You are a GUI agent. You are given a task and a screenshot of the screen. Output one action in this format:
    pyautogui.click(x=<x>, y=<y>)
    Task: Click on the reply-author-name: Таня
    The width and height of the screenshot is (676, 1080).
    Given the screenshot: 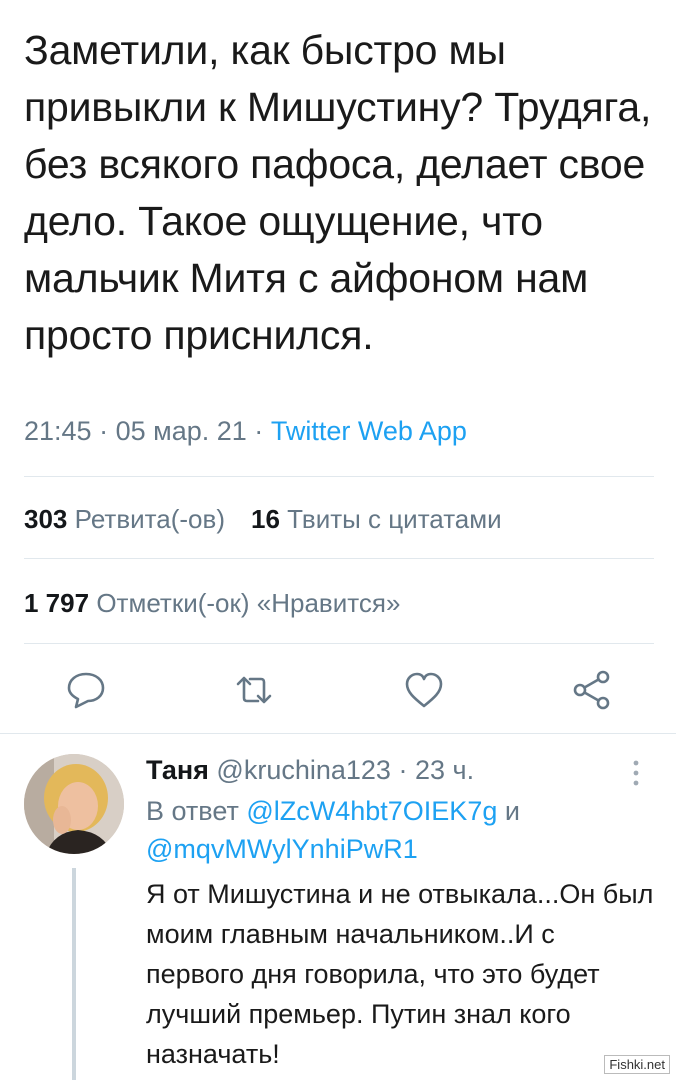 What is the action you would take?
    pyautogui.click(x=177, y=770)
    